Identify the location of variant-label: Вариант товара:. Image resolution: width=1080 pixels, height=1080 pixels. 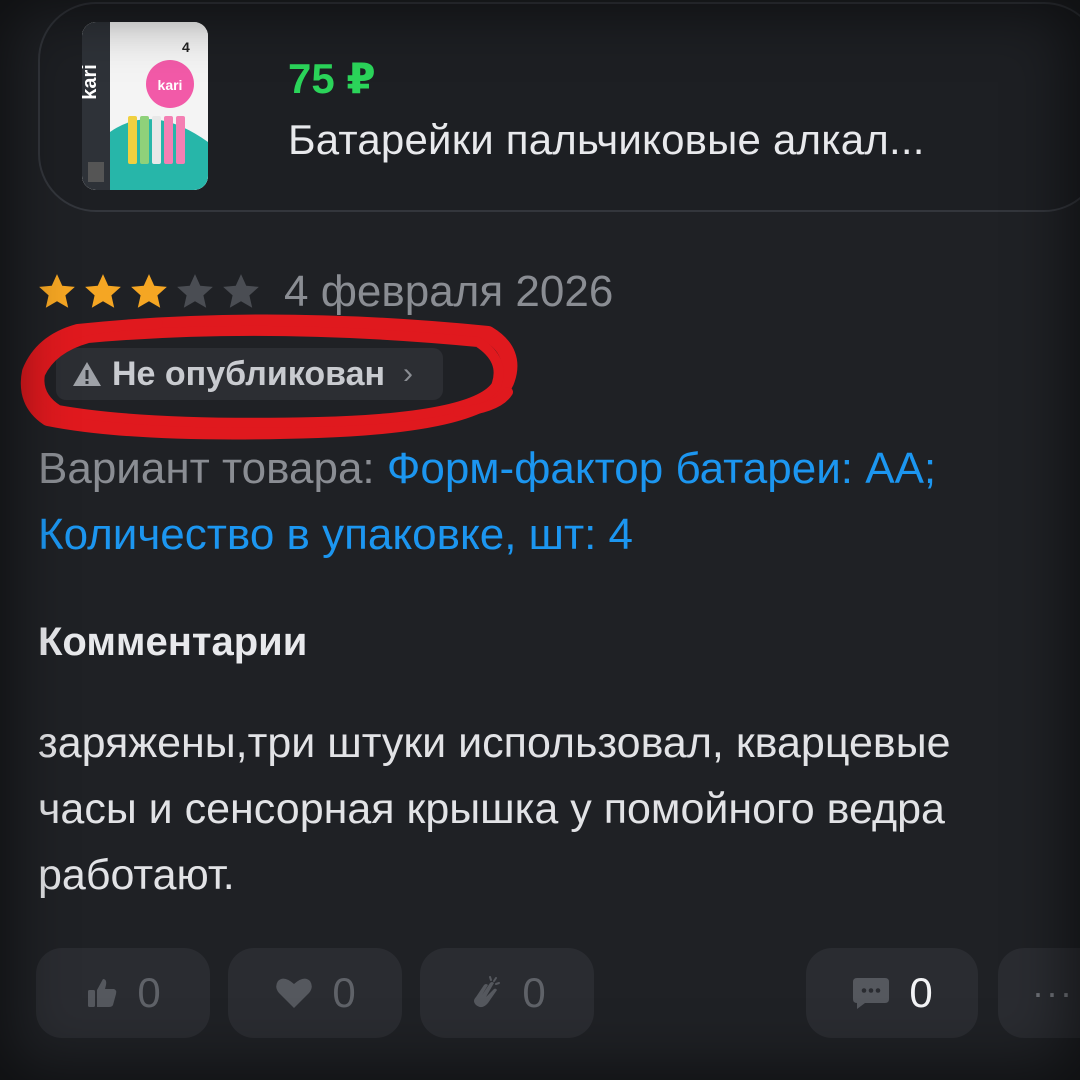
(206, 468).